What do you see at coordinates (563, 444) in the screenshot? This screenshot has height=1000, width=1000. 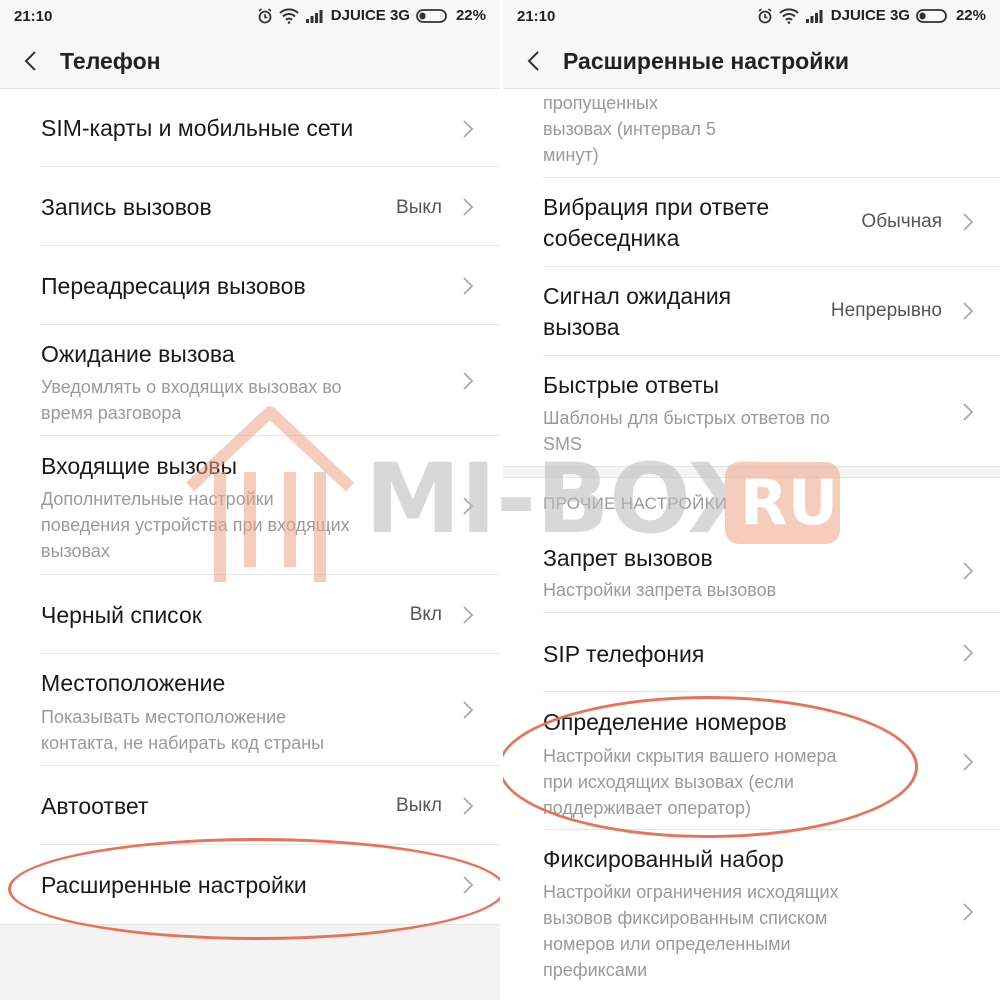 I see `item-subtitle: SMS` at bounding box center [563, 444].